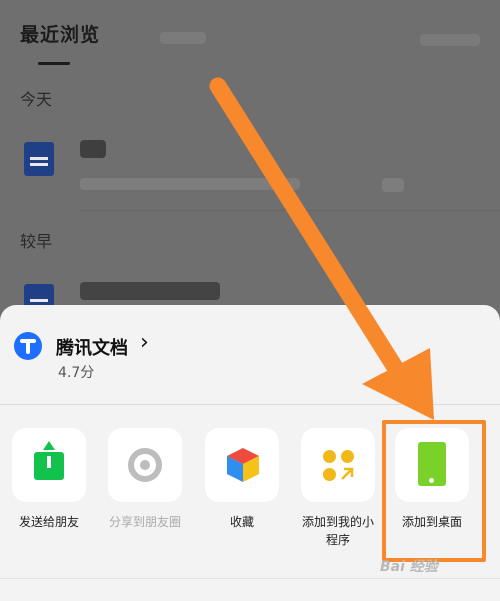 The width and height of the screenshot is (500, 601). I want to click on cube-icon, so click(243, 465).